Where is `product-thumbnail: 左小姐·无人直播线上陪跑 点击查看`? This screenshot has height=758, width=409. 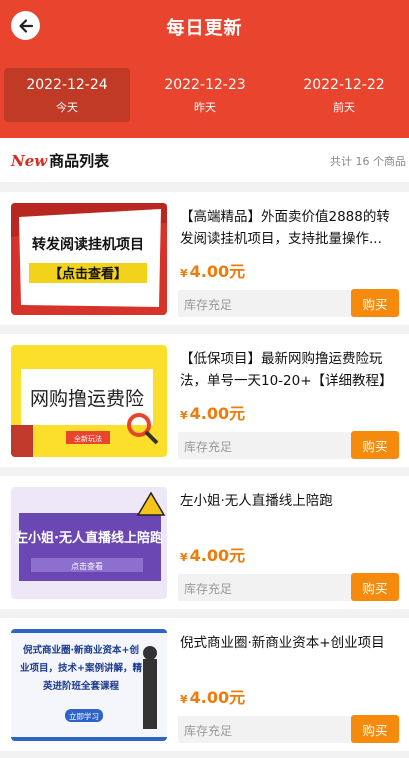 product-thumbnail: 左小姐·无人直播线上陪跑 点击查看 is located at coordinates (89, 543).